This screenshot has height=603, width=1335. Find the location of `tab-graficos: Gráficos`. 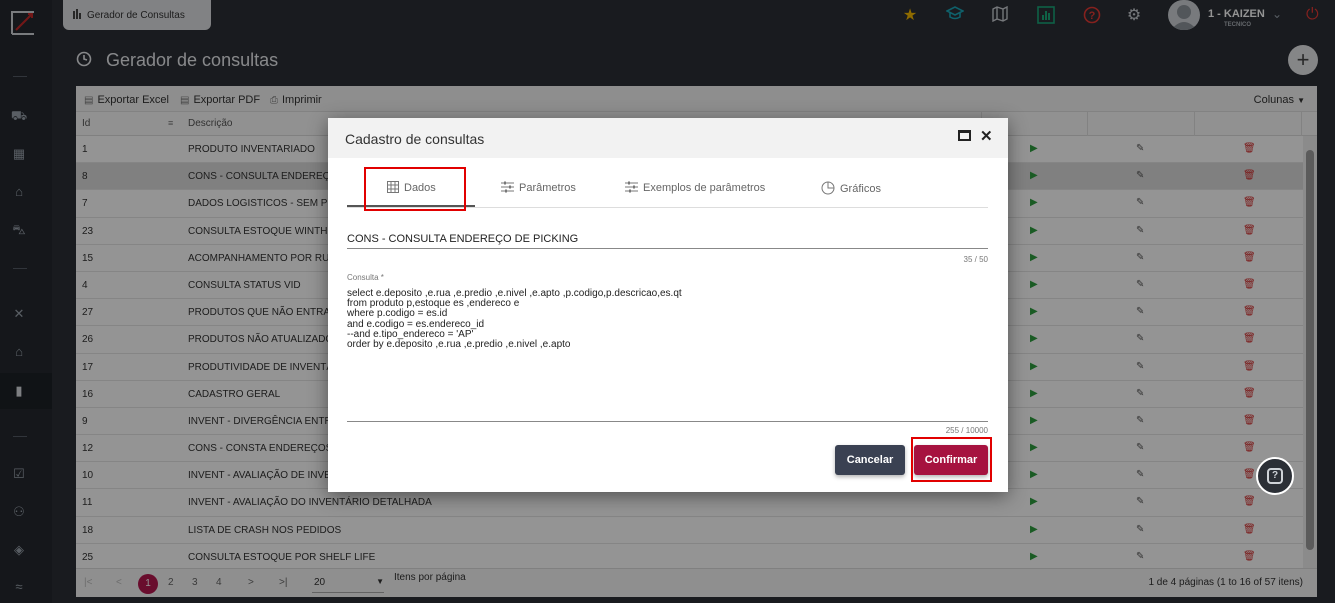

tab-graficos: Gráficos is located at coordinates (851, 188).